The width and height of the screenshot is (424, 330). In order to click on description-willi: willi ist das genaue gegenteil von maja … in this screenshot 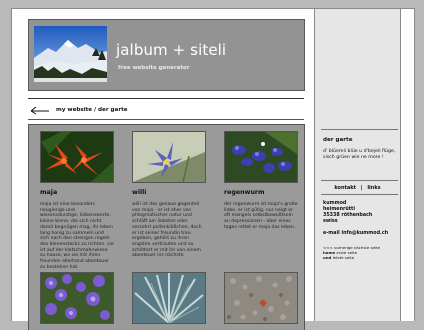, I will do `click(167, 230)`.